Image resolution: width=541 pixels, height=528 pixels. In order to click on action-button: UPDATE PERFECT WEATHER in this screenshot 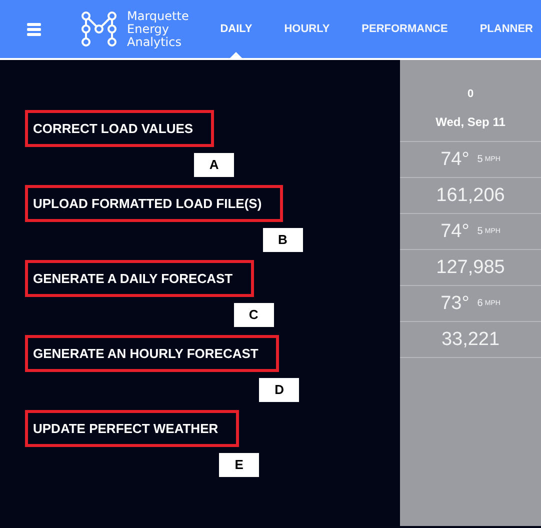, I will do `click(132, 428)`.